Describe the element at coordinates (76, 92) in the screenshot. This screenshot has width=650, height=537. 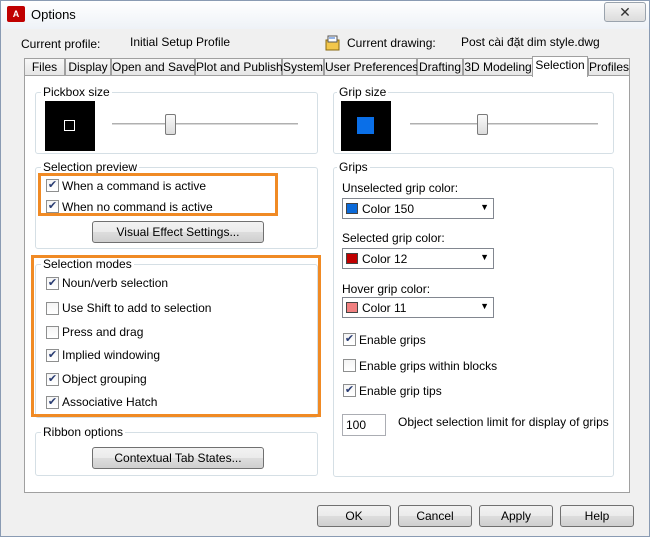
I see `pickbox-size-label: Pickbox size` at that location.